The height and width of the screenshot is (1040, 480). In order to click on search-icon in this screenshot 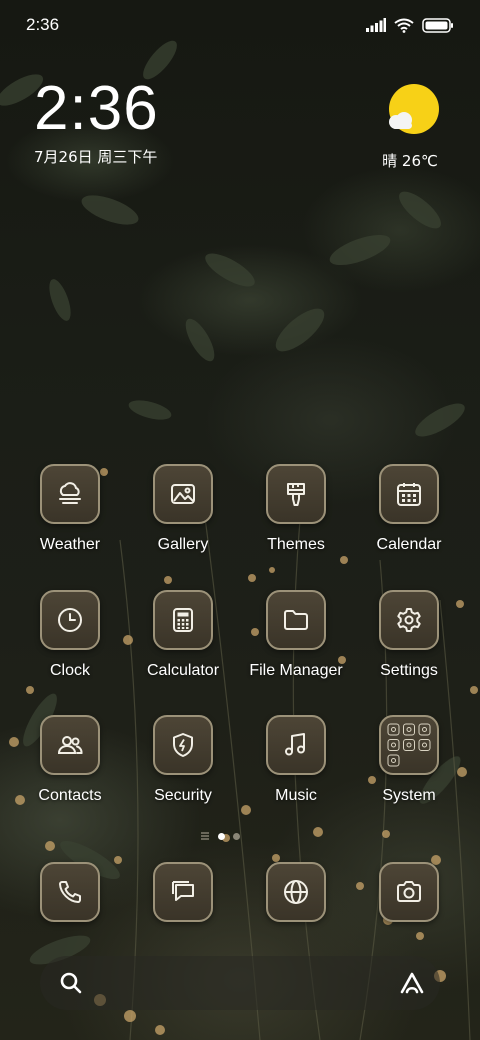, I will do `click(71, 983)`.